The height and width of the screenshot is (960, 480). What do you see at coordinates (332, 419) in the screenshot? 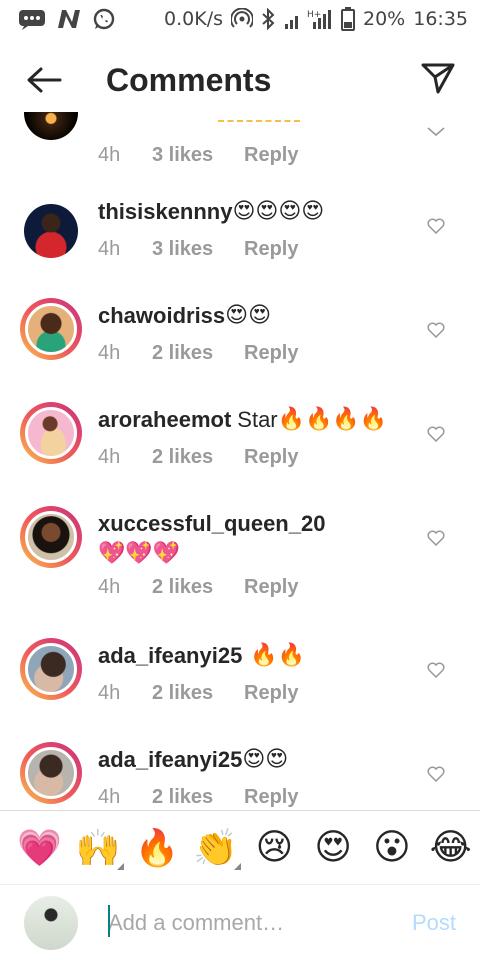
I see `comment-emoji: 🔥🔥🔥🔥` at bounding box center [332, 419].